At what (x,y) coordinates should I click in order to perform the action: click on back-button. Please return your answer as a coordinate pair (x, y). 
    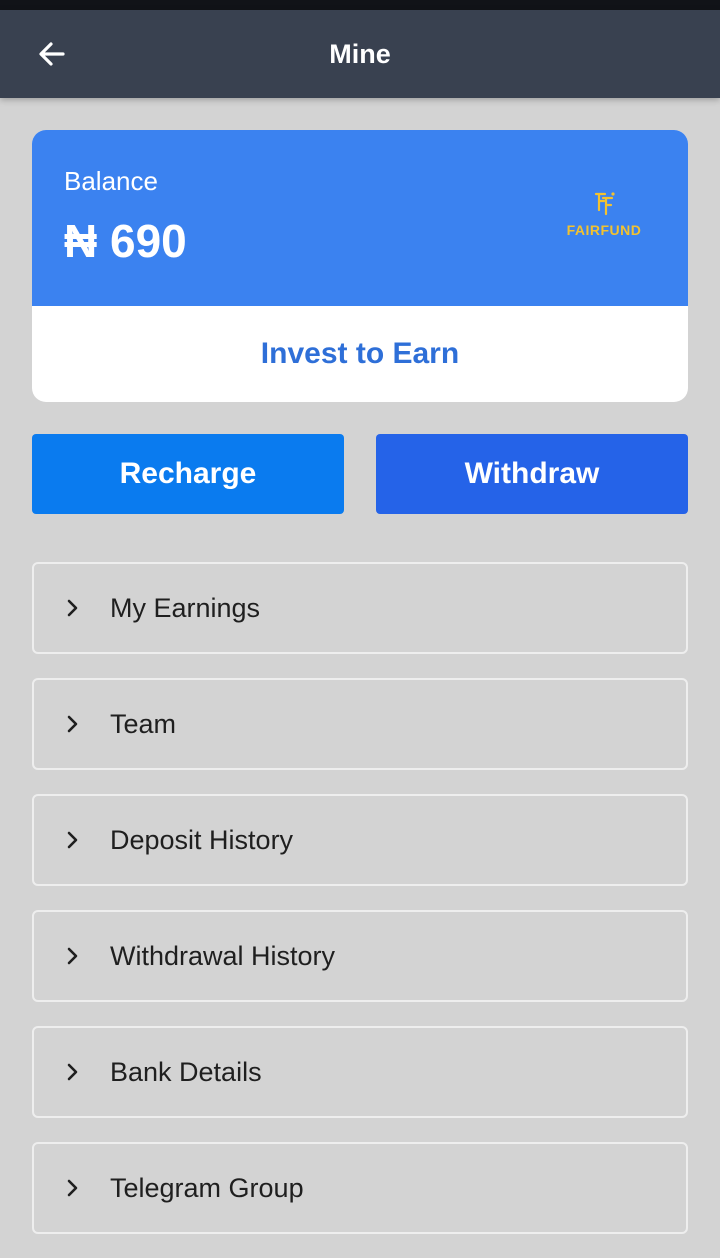
    Looking at the image, I should click on (52, 54).